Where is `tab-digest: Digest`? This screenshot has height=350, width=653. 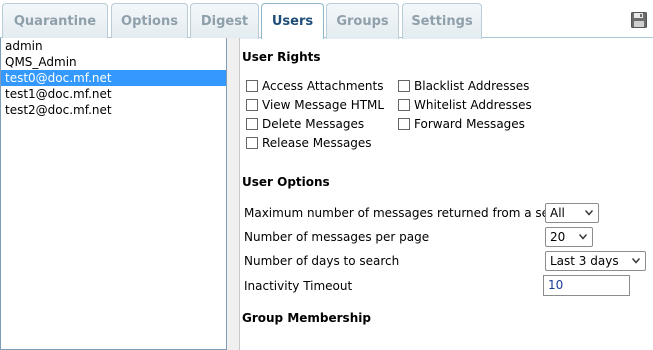
tab-digest: Digest is located at coordinates (224, 21).